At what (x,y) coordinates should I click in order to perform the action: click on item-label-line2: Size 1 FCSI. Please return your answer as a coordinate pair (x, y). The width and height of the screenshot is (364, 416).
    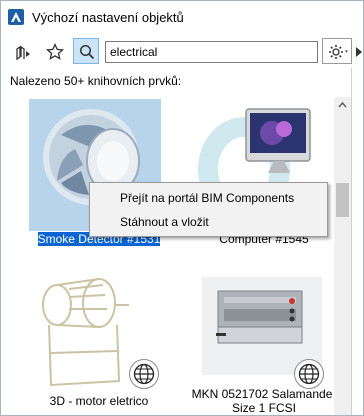
    Looking at the image, I should click on (264, 408).